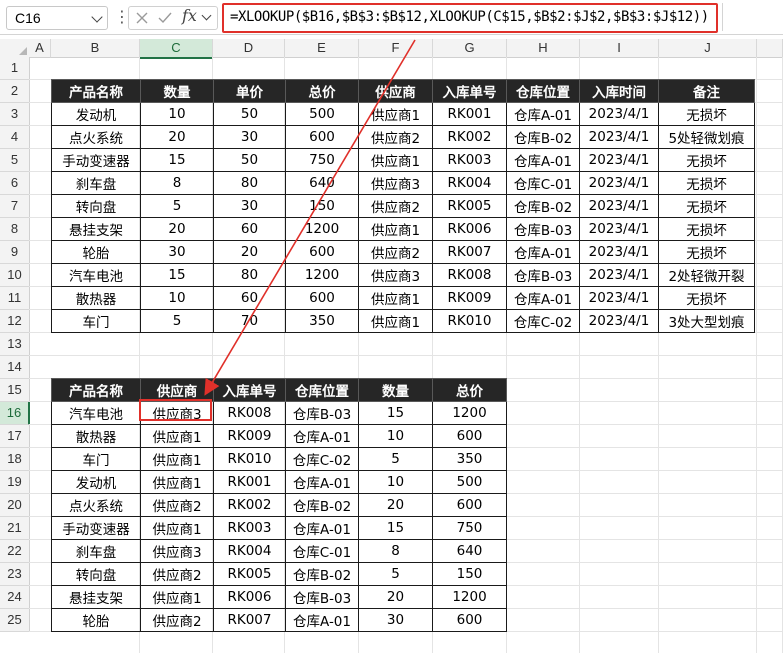 Image resolution: width=783 pixels, height=653 pixels. I want to click on column-header-F: F, so click(396, 48).